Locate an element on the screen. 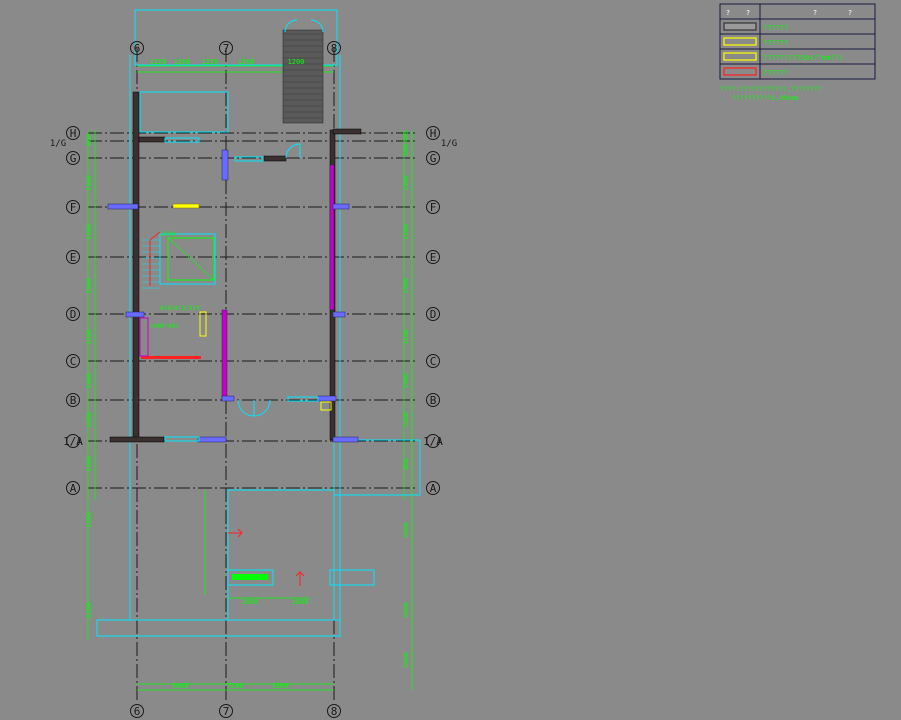  dim-left-2: 1500 is located at coordinates (89, 232).